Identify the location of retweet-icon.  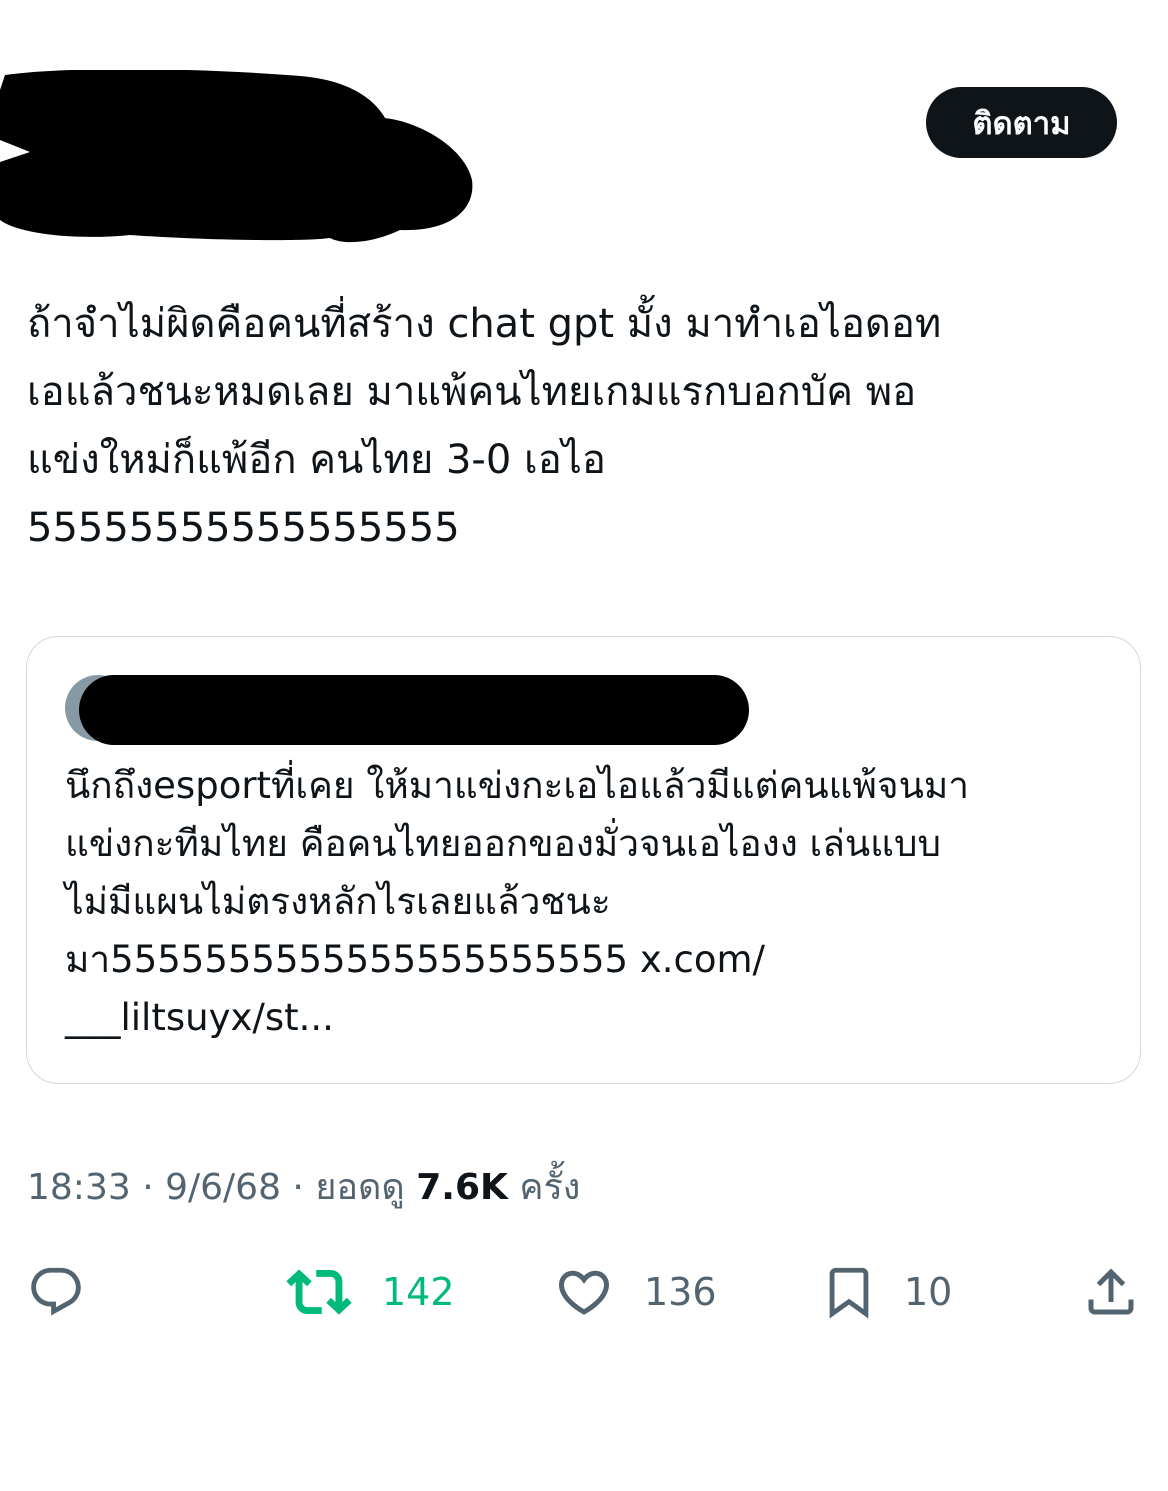
(319, 1292).